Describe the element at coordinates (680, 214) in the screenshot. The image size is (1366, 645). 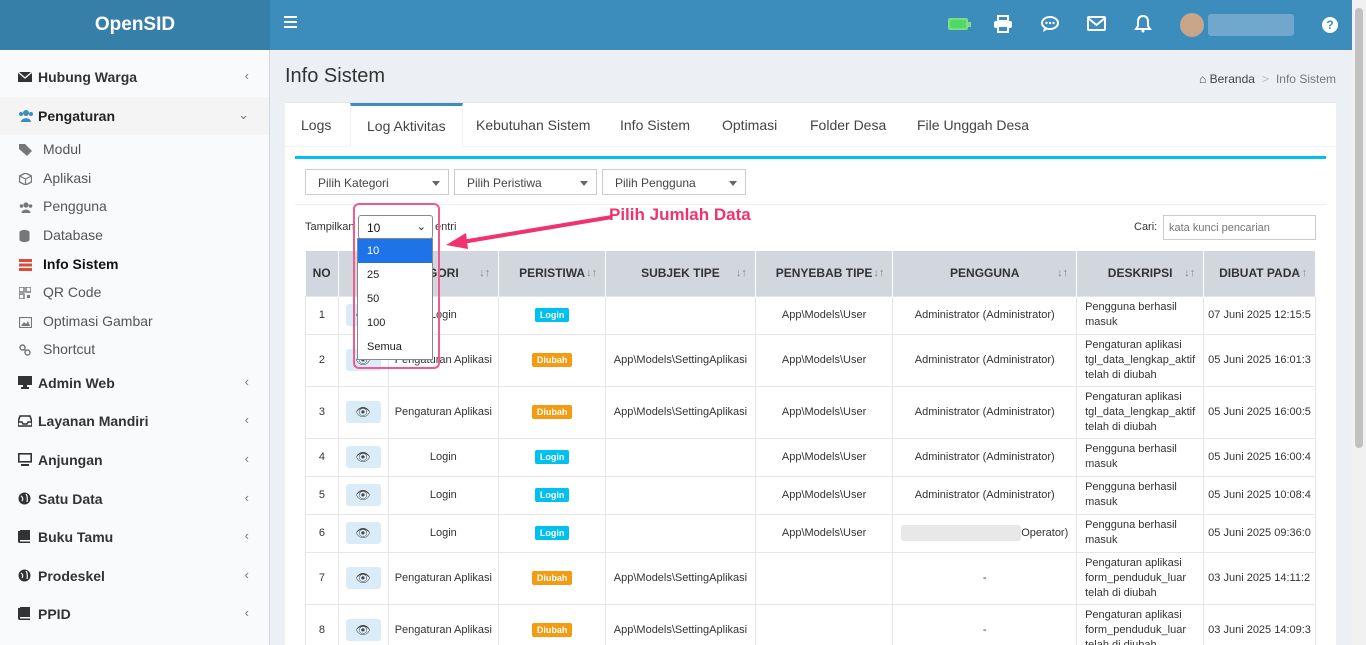
I see `annotation-label: Pilih Jumlah Data` at that location.